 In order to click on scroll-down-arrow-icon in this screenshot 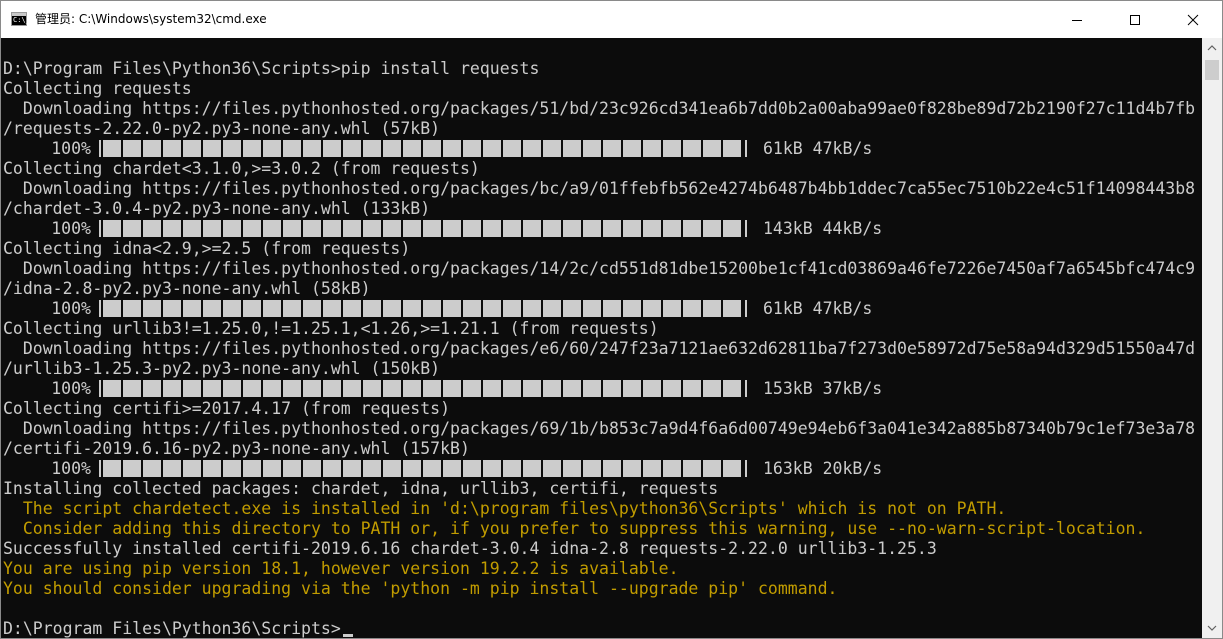, I will do `click(1212, 628)`.